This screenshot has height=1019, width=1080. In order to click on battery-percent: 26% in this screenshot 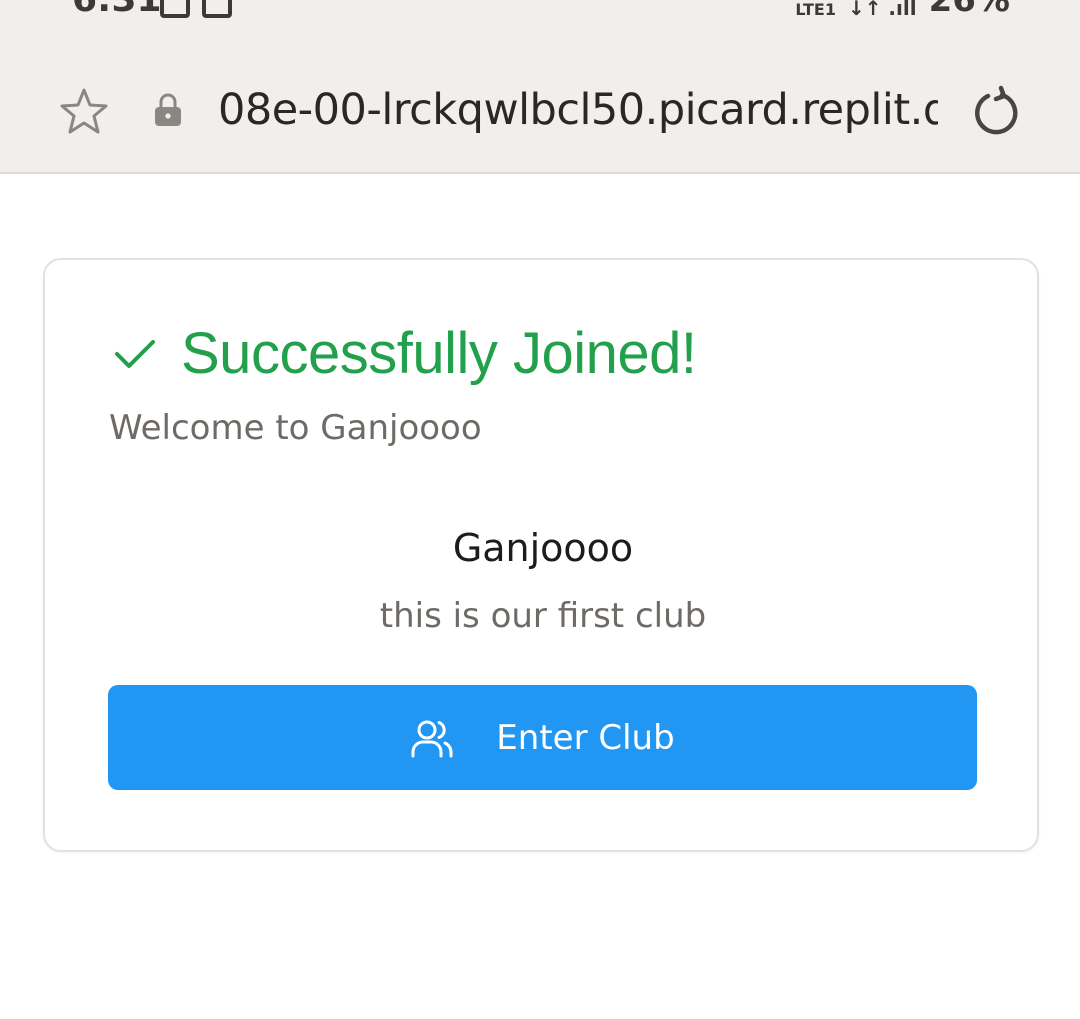, I will do `click(969, 10)`.